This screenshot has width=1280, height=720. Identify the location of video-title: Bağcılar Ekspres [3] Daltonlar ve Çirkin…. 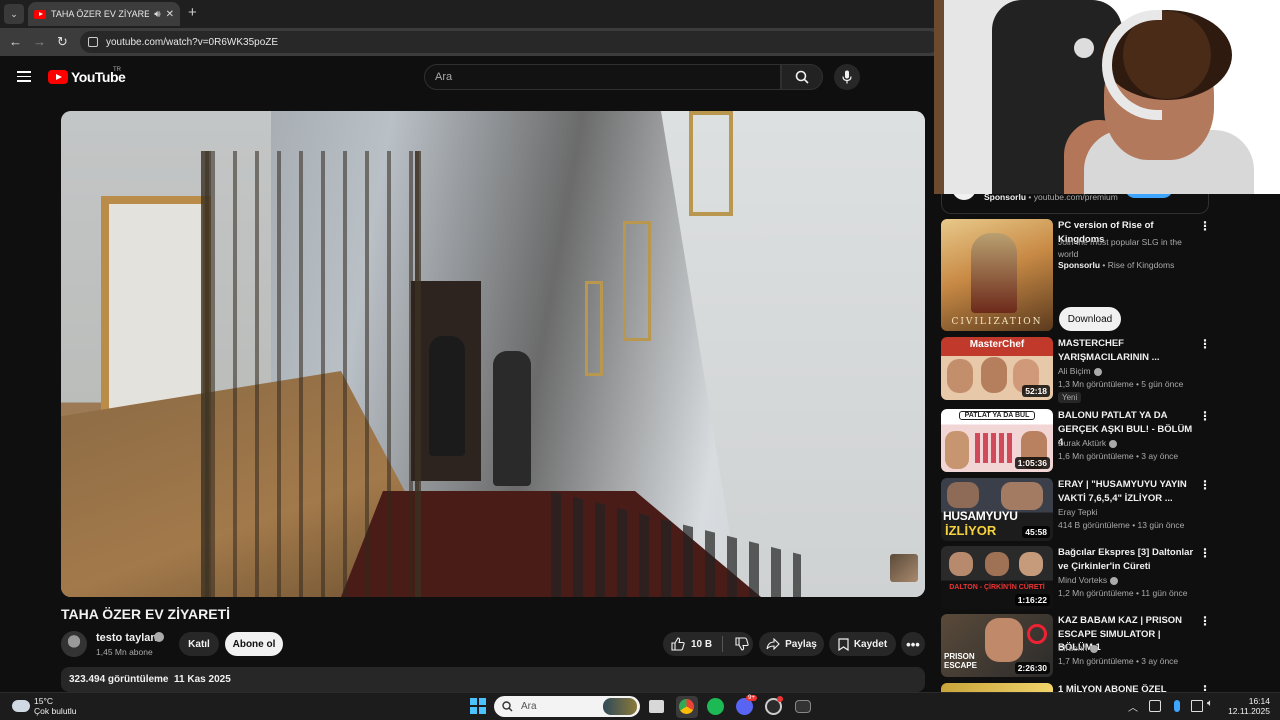
(1128, 559).